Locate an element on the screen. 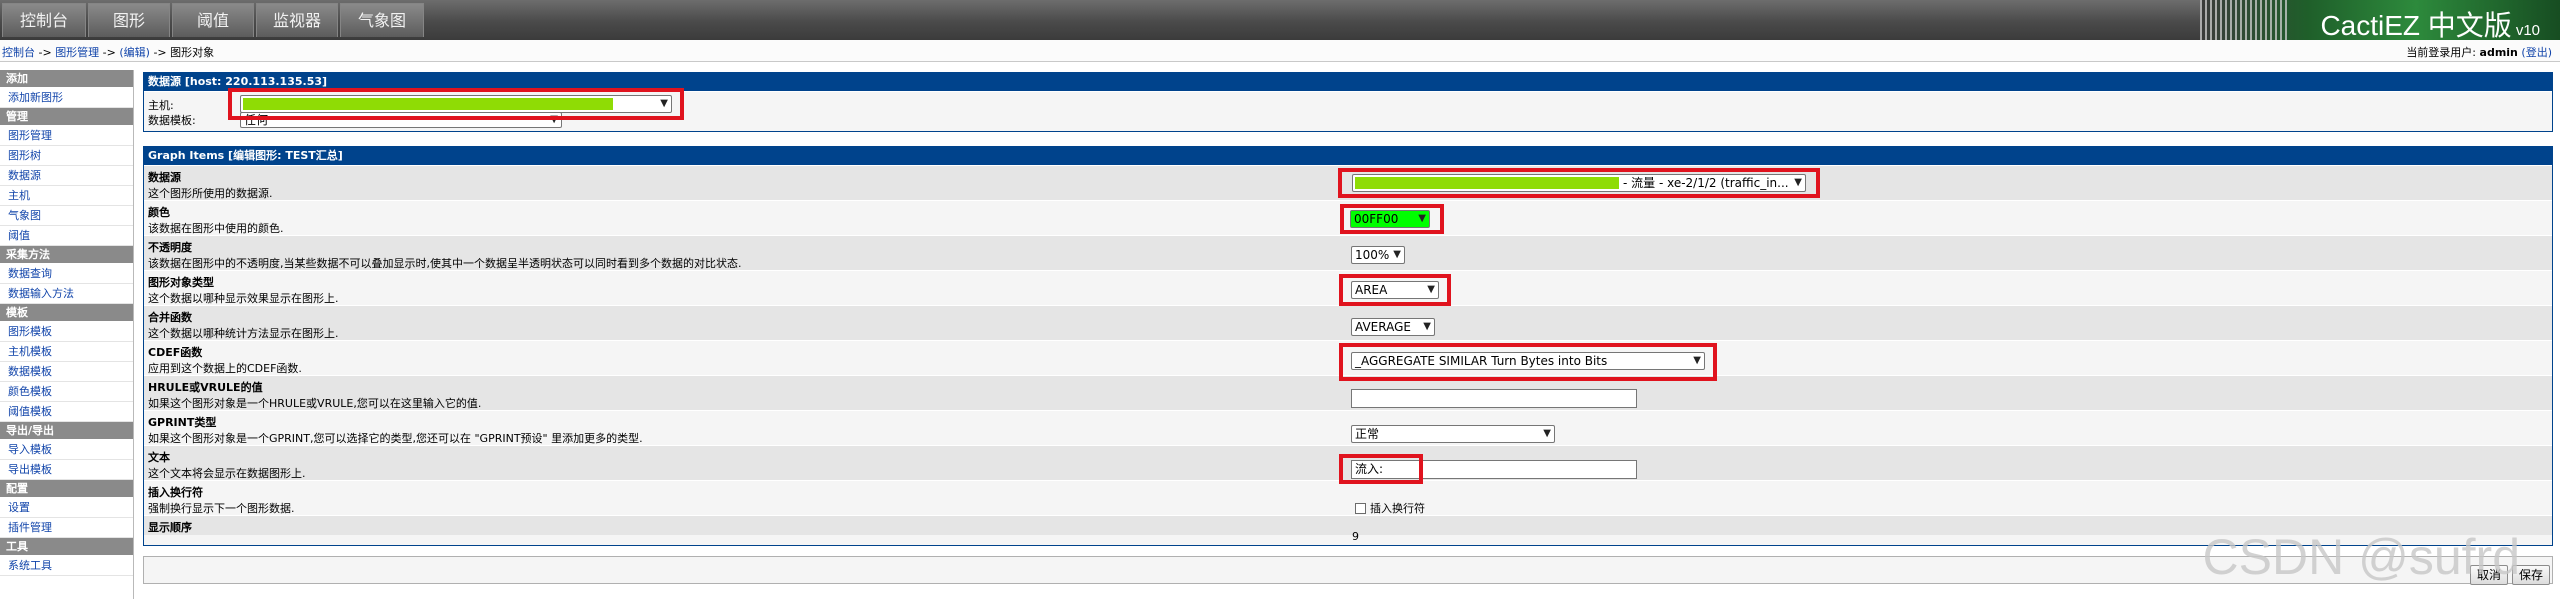  tab-graphs: 图形 is located at coordinates (129, 20).